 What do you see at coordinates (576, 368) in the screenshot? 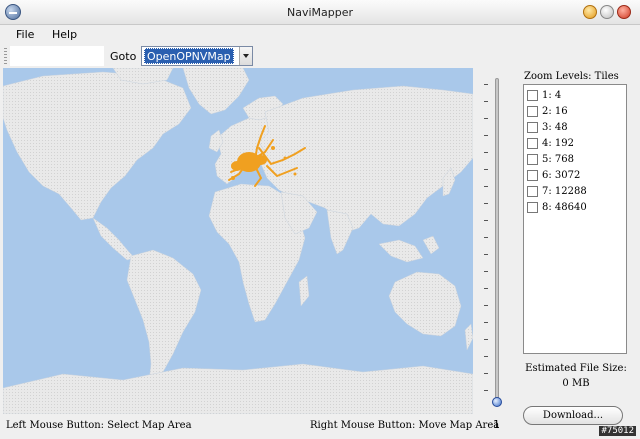
I see `estimated-size-label: Estimated File Size:` at bounding box center [576, 368].